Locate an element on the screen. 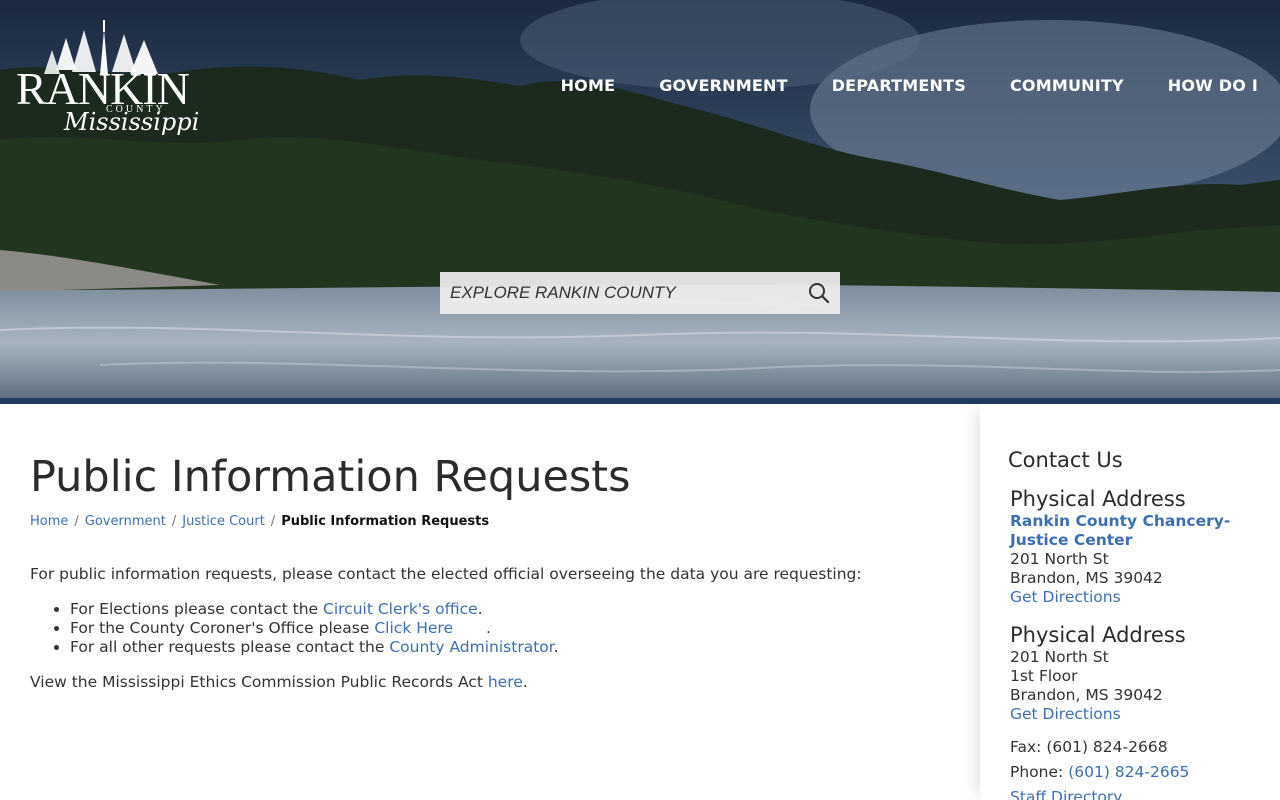 The image size is (1280, 800). ethics-here-link: here is located at coordinates (505, 682).